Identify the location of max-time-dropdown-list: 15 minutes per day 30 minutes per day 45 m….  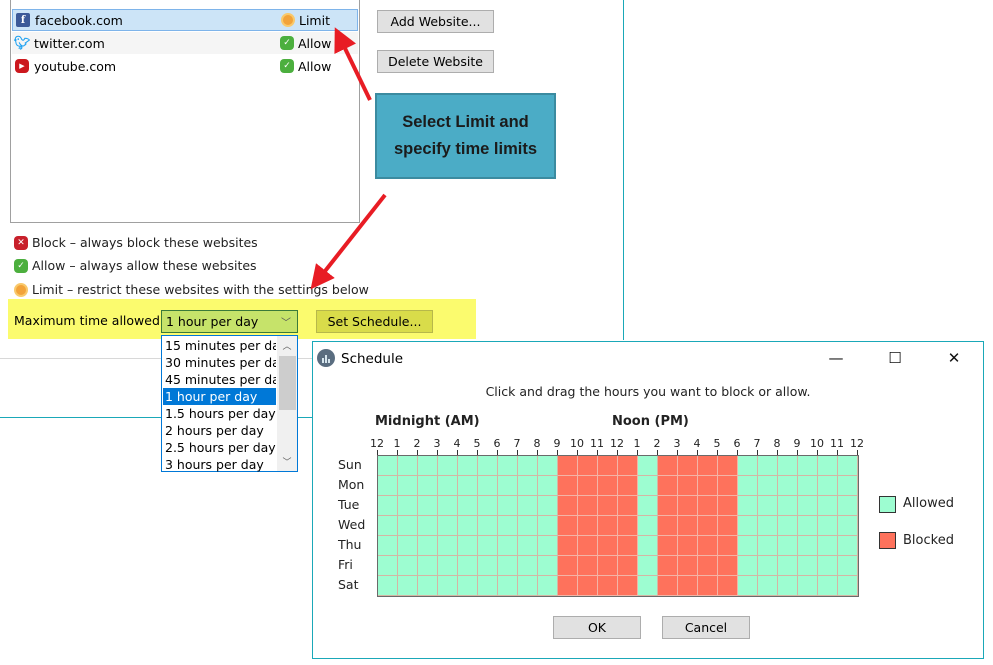
(229, 403).